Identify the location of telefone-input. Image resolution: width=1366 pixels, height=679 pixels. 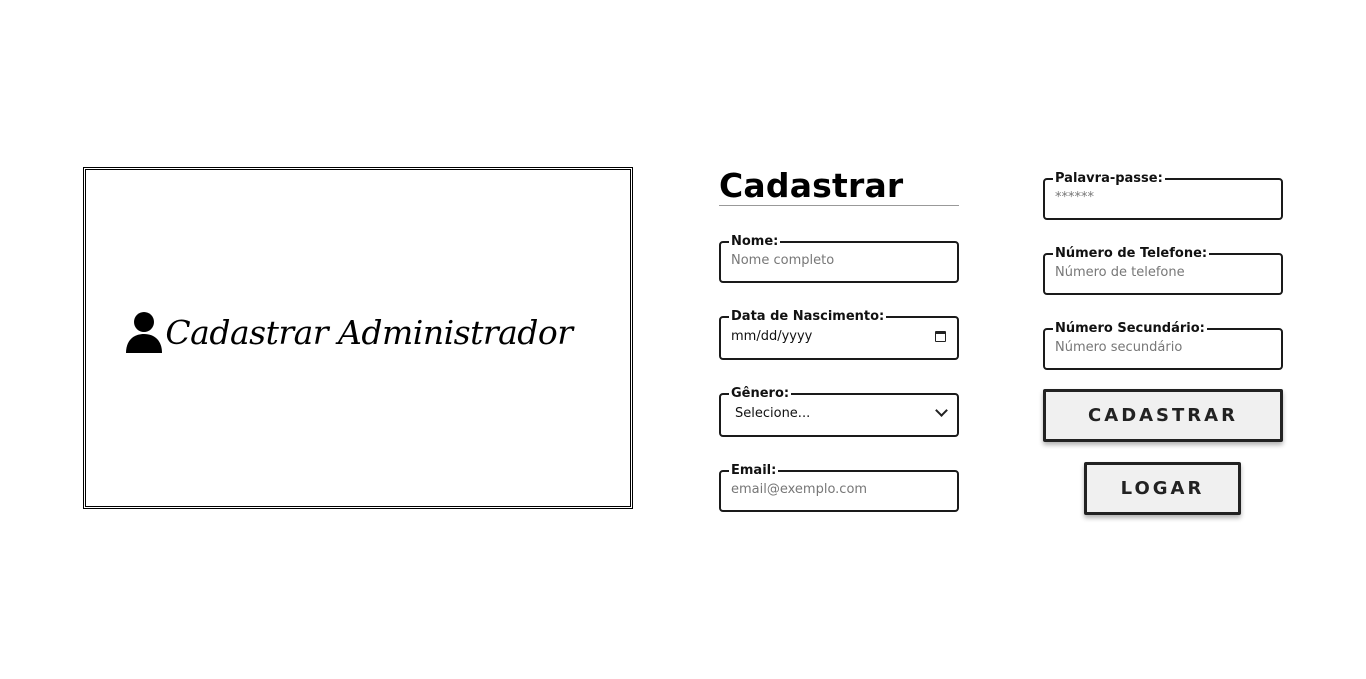
(1163, 272).